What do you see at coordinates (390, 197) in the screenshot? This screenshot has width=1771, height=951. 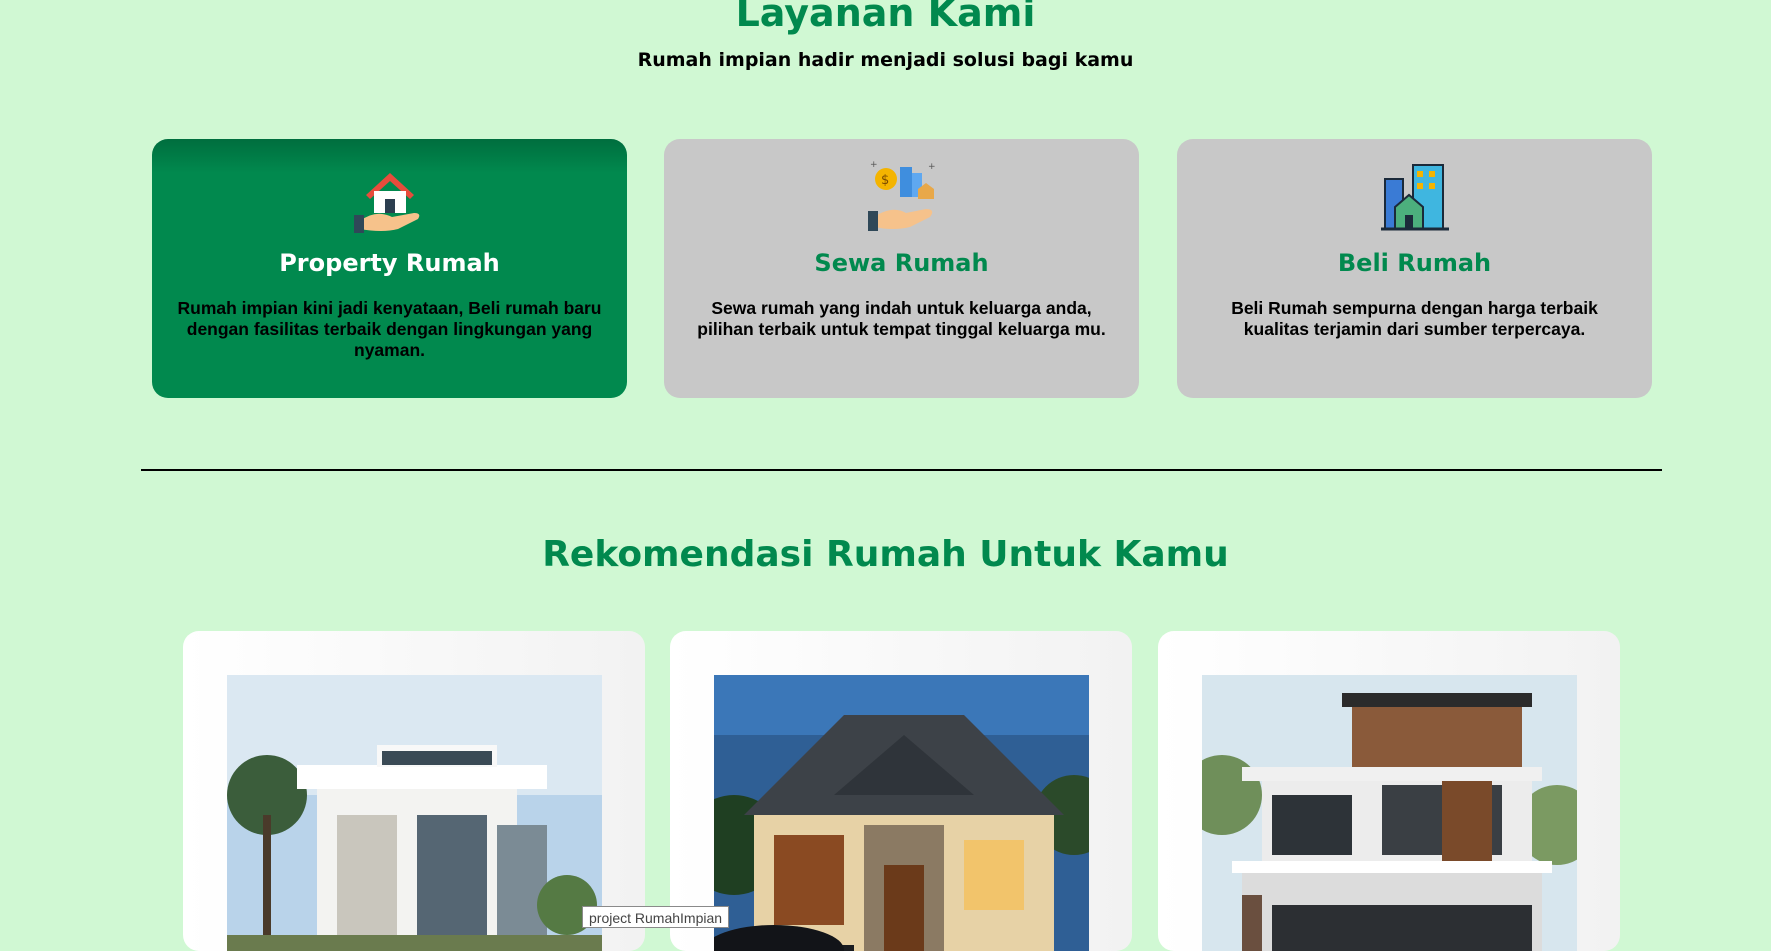 I see `house-in-hand-icon` at bounding box center [390, 197].